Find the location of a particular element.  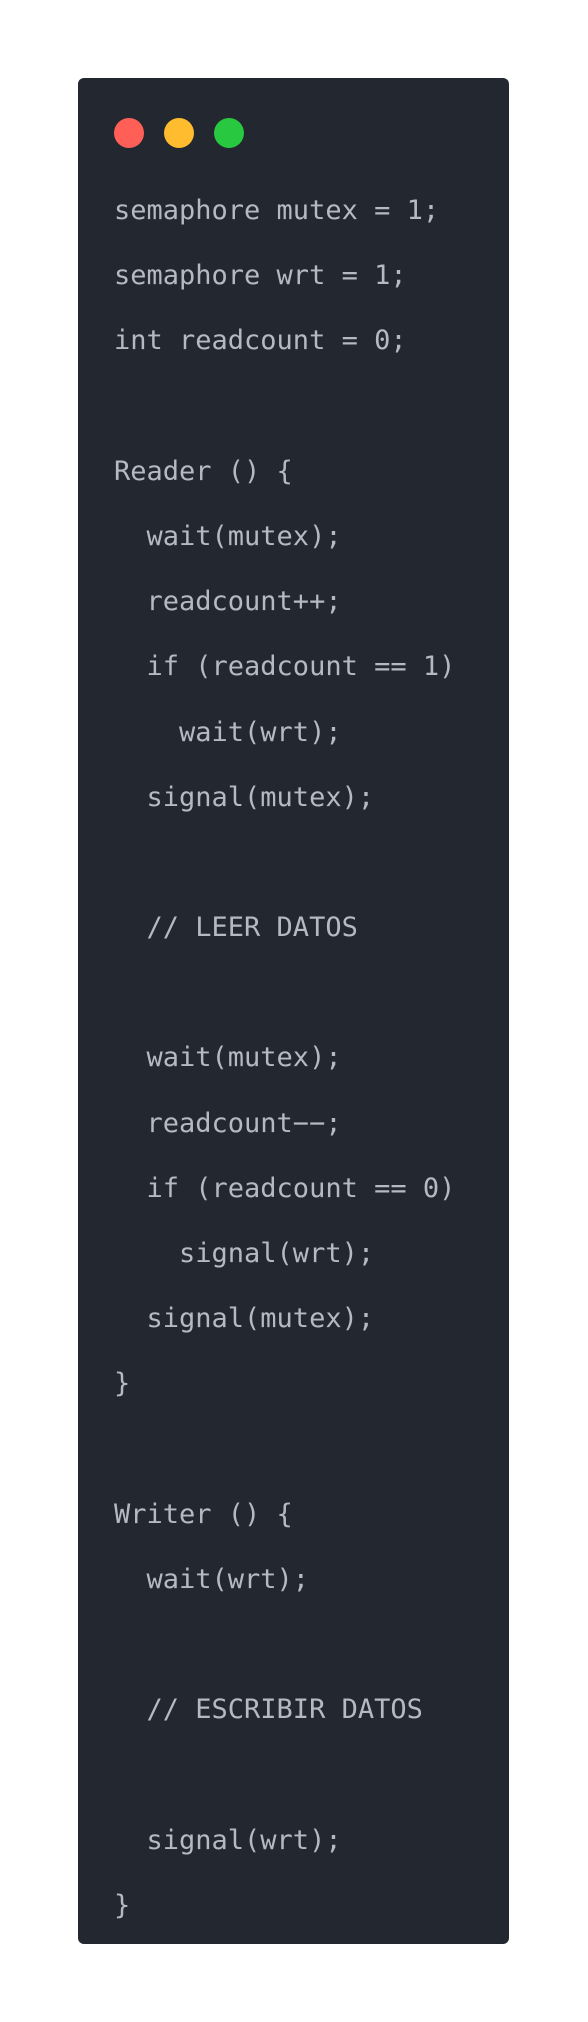

code-line: semaphore mutex = 1; is located at coordinates (277, 210).